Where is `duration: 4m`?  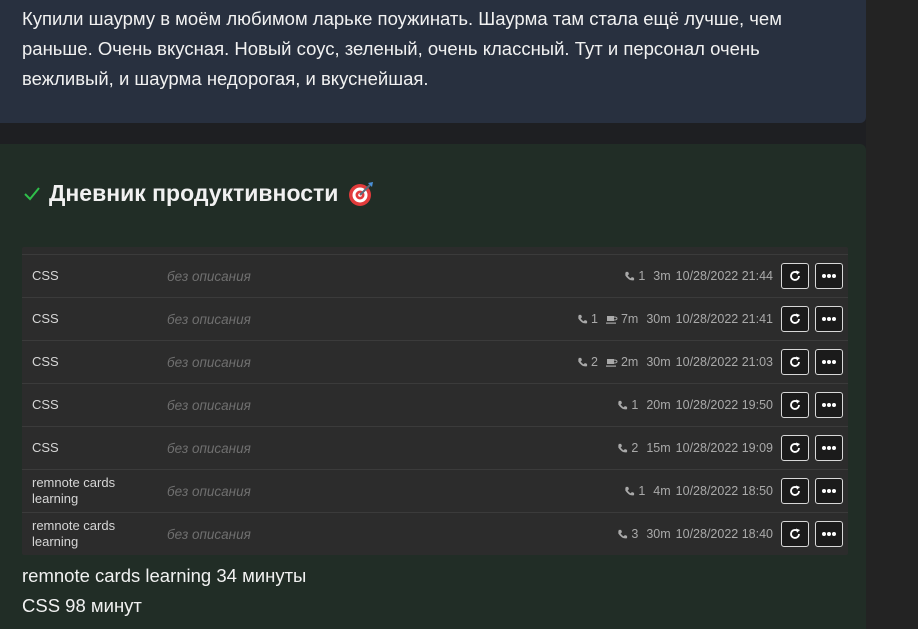 duration: 4m is located at coordinates (662, 491).